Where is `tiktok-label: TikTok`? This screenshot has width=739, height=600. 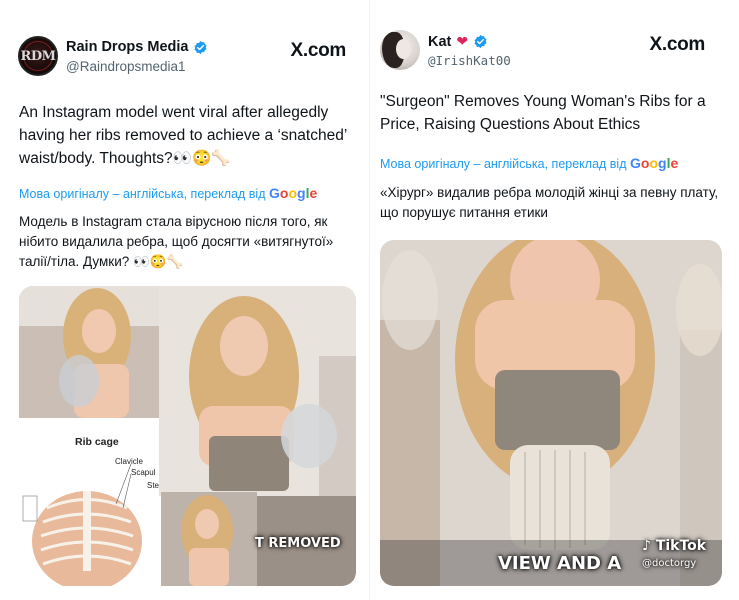
tiktok-label: TikTok is located at coordinates (681, 546).